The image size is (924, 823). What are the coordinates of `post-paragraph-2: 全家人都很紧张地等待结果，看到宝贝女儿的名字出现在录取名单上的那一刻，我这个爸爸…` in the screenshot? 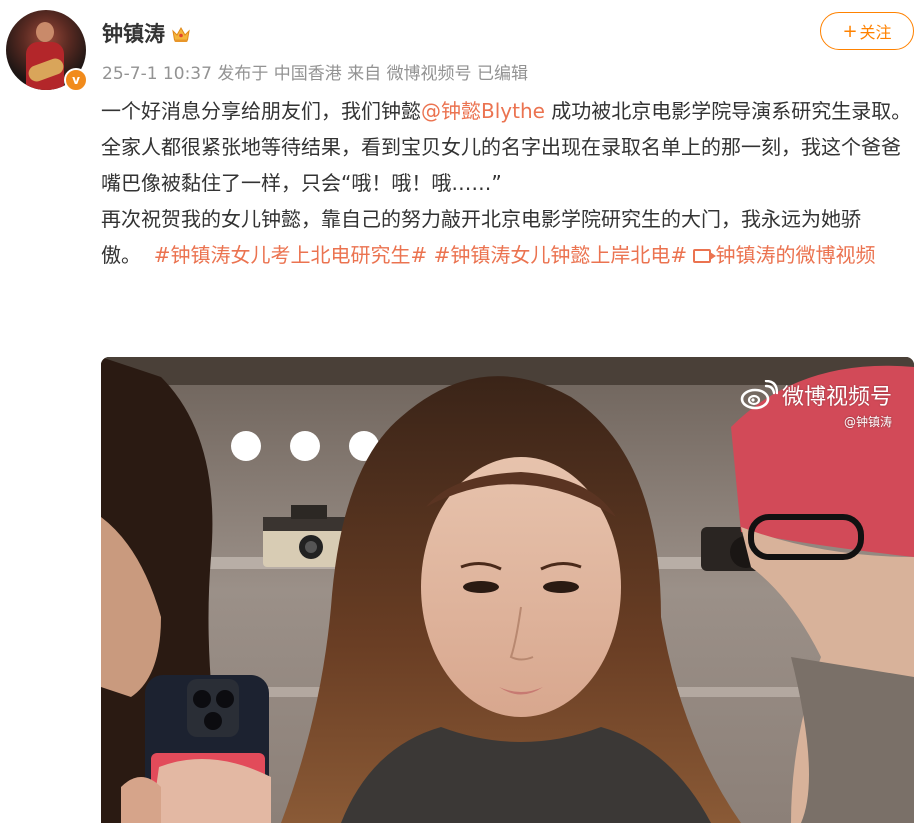 It's located at (507, 165).